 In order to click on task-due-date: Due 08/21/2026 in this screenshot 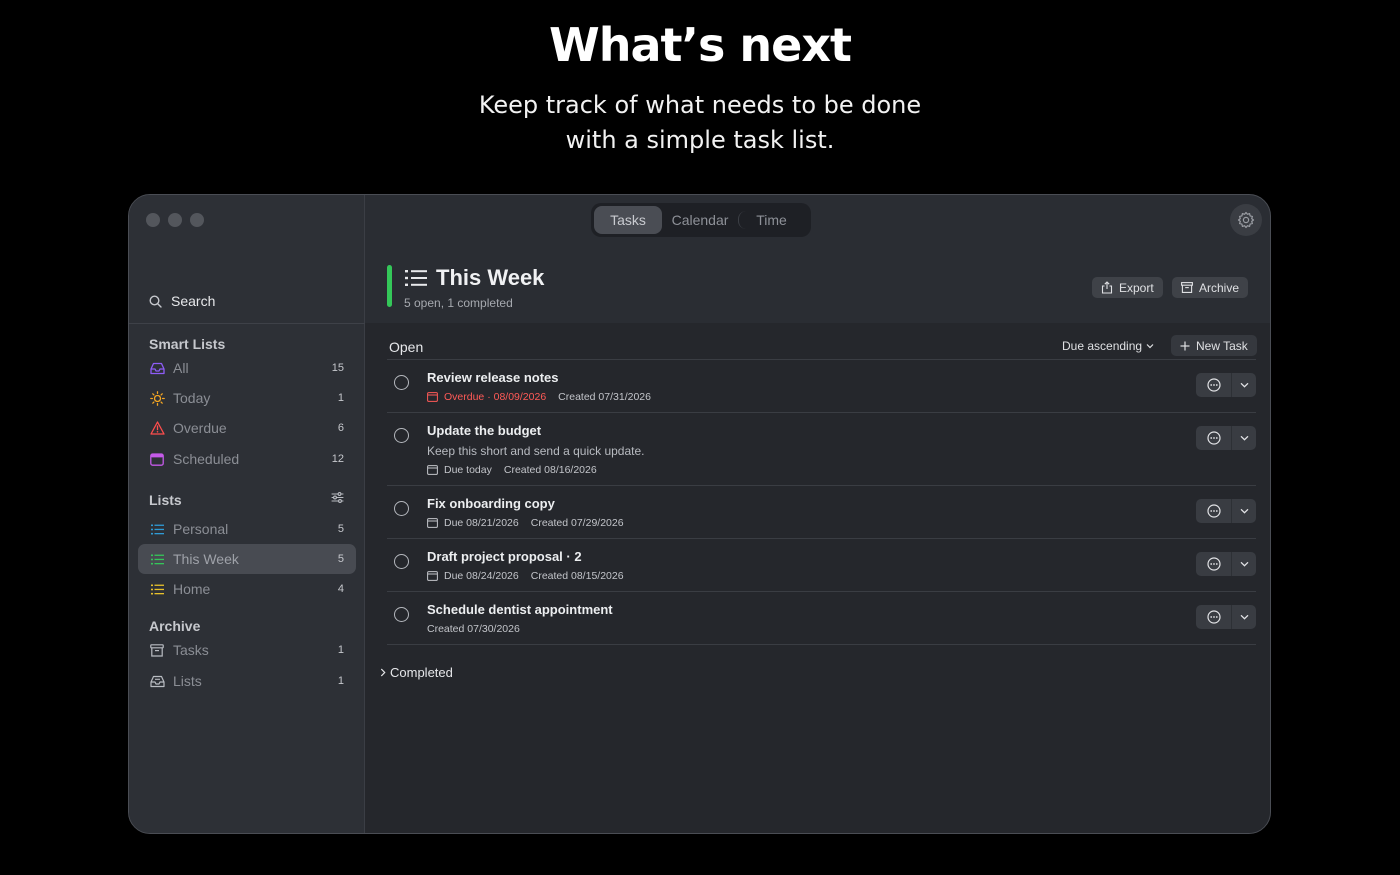, I will do `click(481, 523)`.